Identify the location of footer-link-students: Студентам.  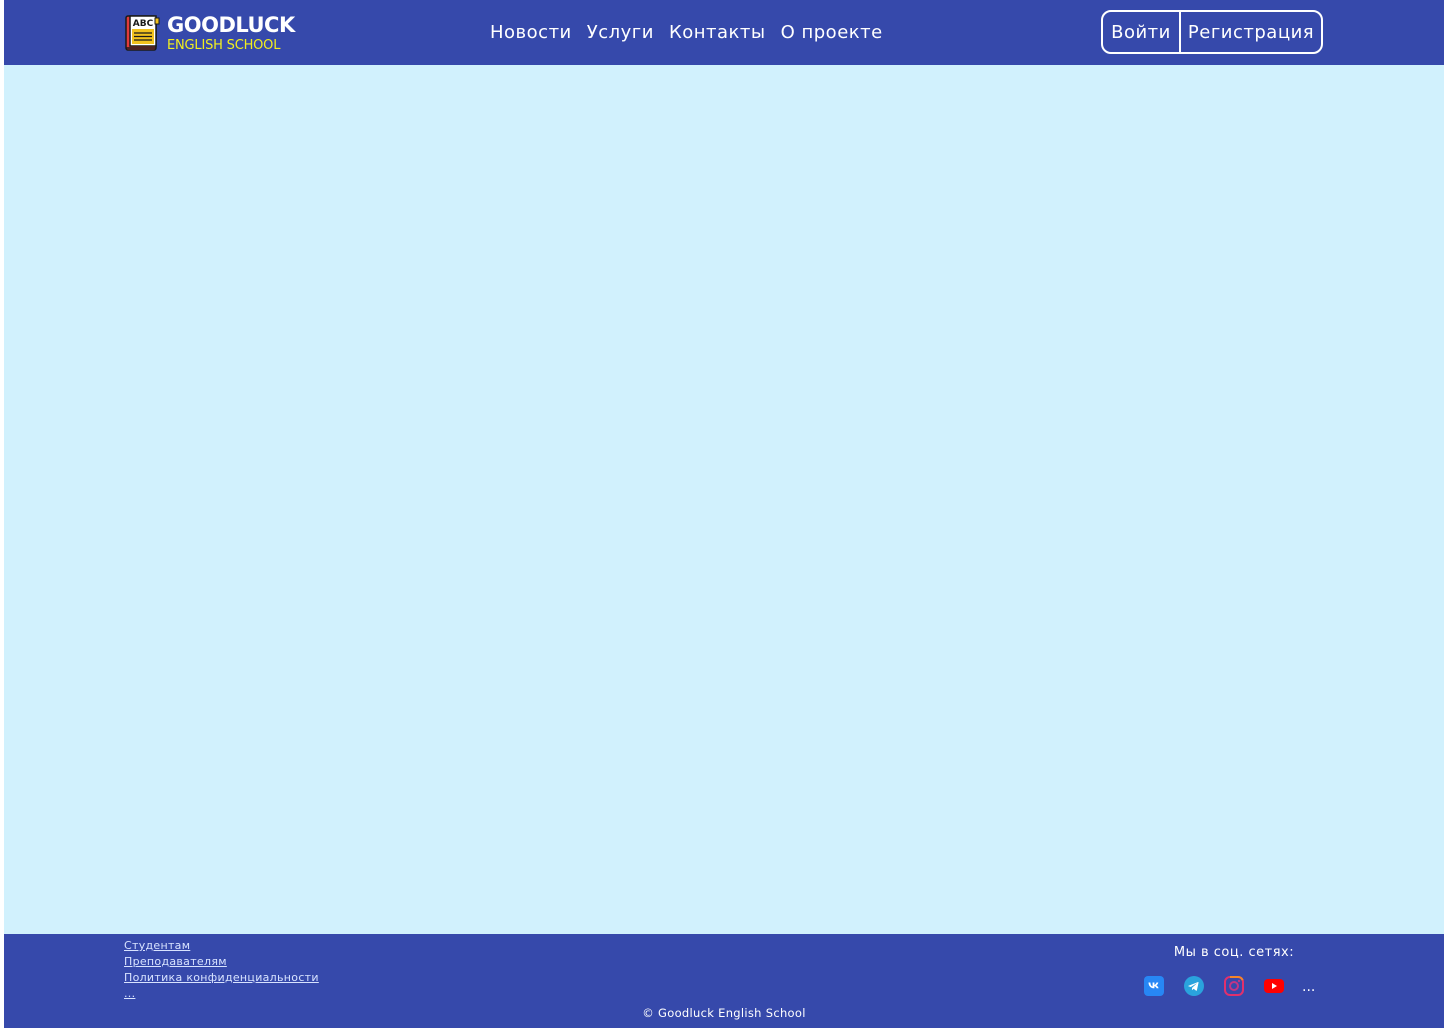
(221, 946).